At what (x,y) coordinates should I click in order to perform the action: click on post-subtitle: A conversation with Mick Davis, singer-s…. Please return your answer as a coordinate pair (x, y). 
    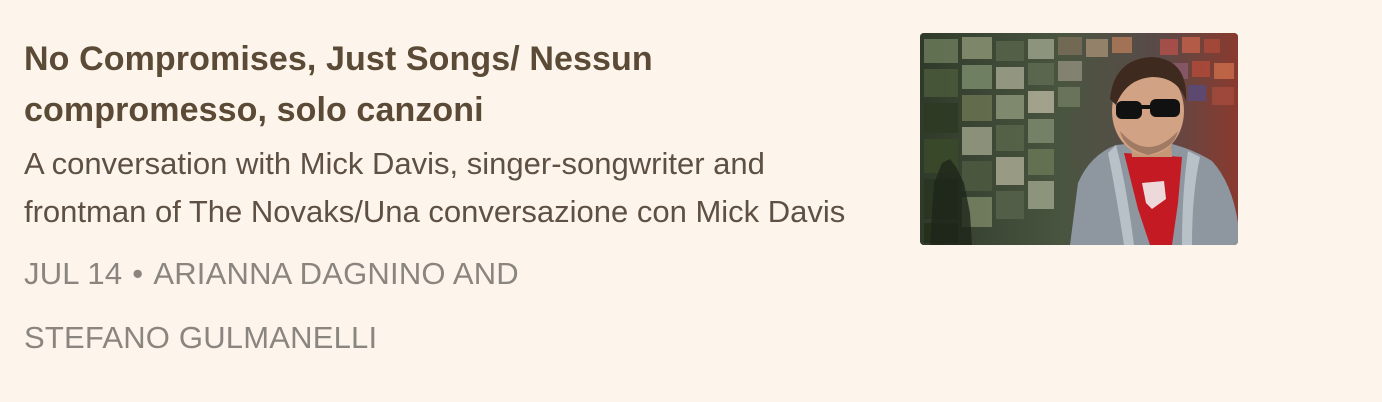
    Looking at the image, I should click on (435, 187).